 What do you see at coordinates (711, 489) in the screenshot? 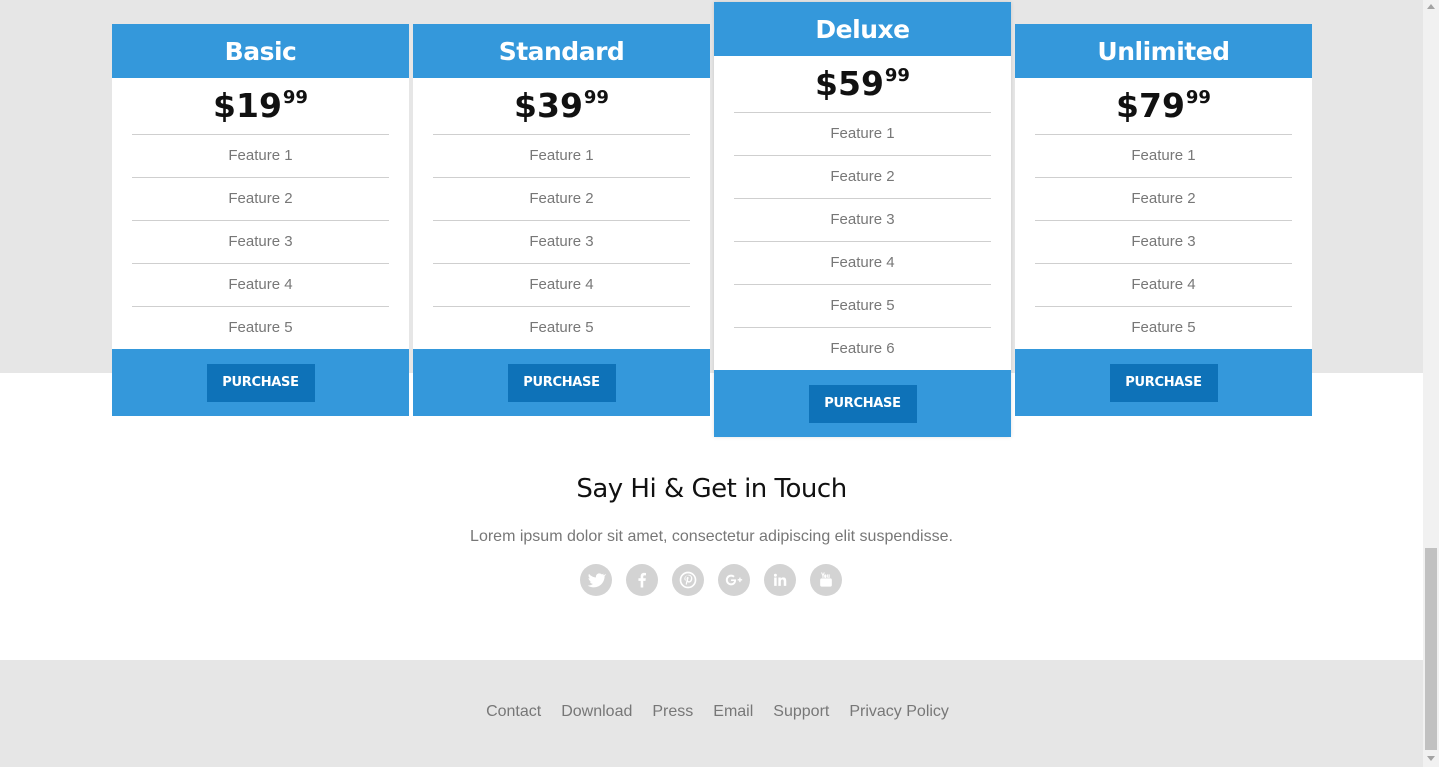
I see `contact-title: Say Hi & Get in Touch` at bounding box center [711, 489].